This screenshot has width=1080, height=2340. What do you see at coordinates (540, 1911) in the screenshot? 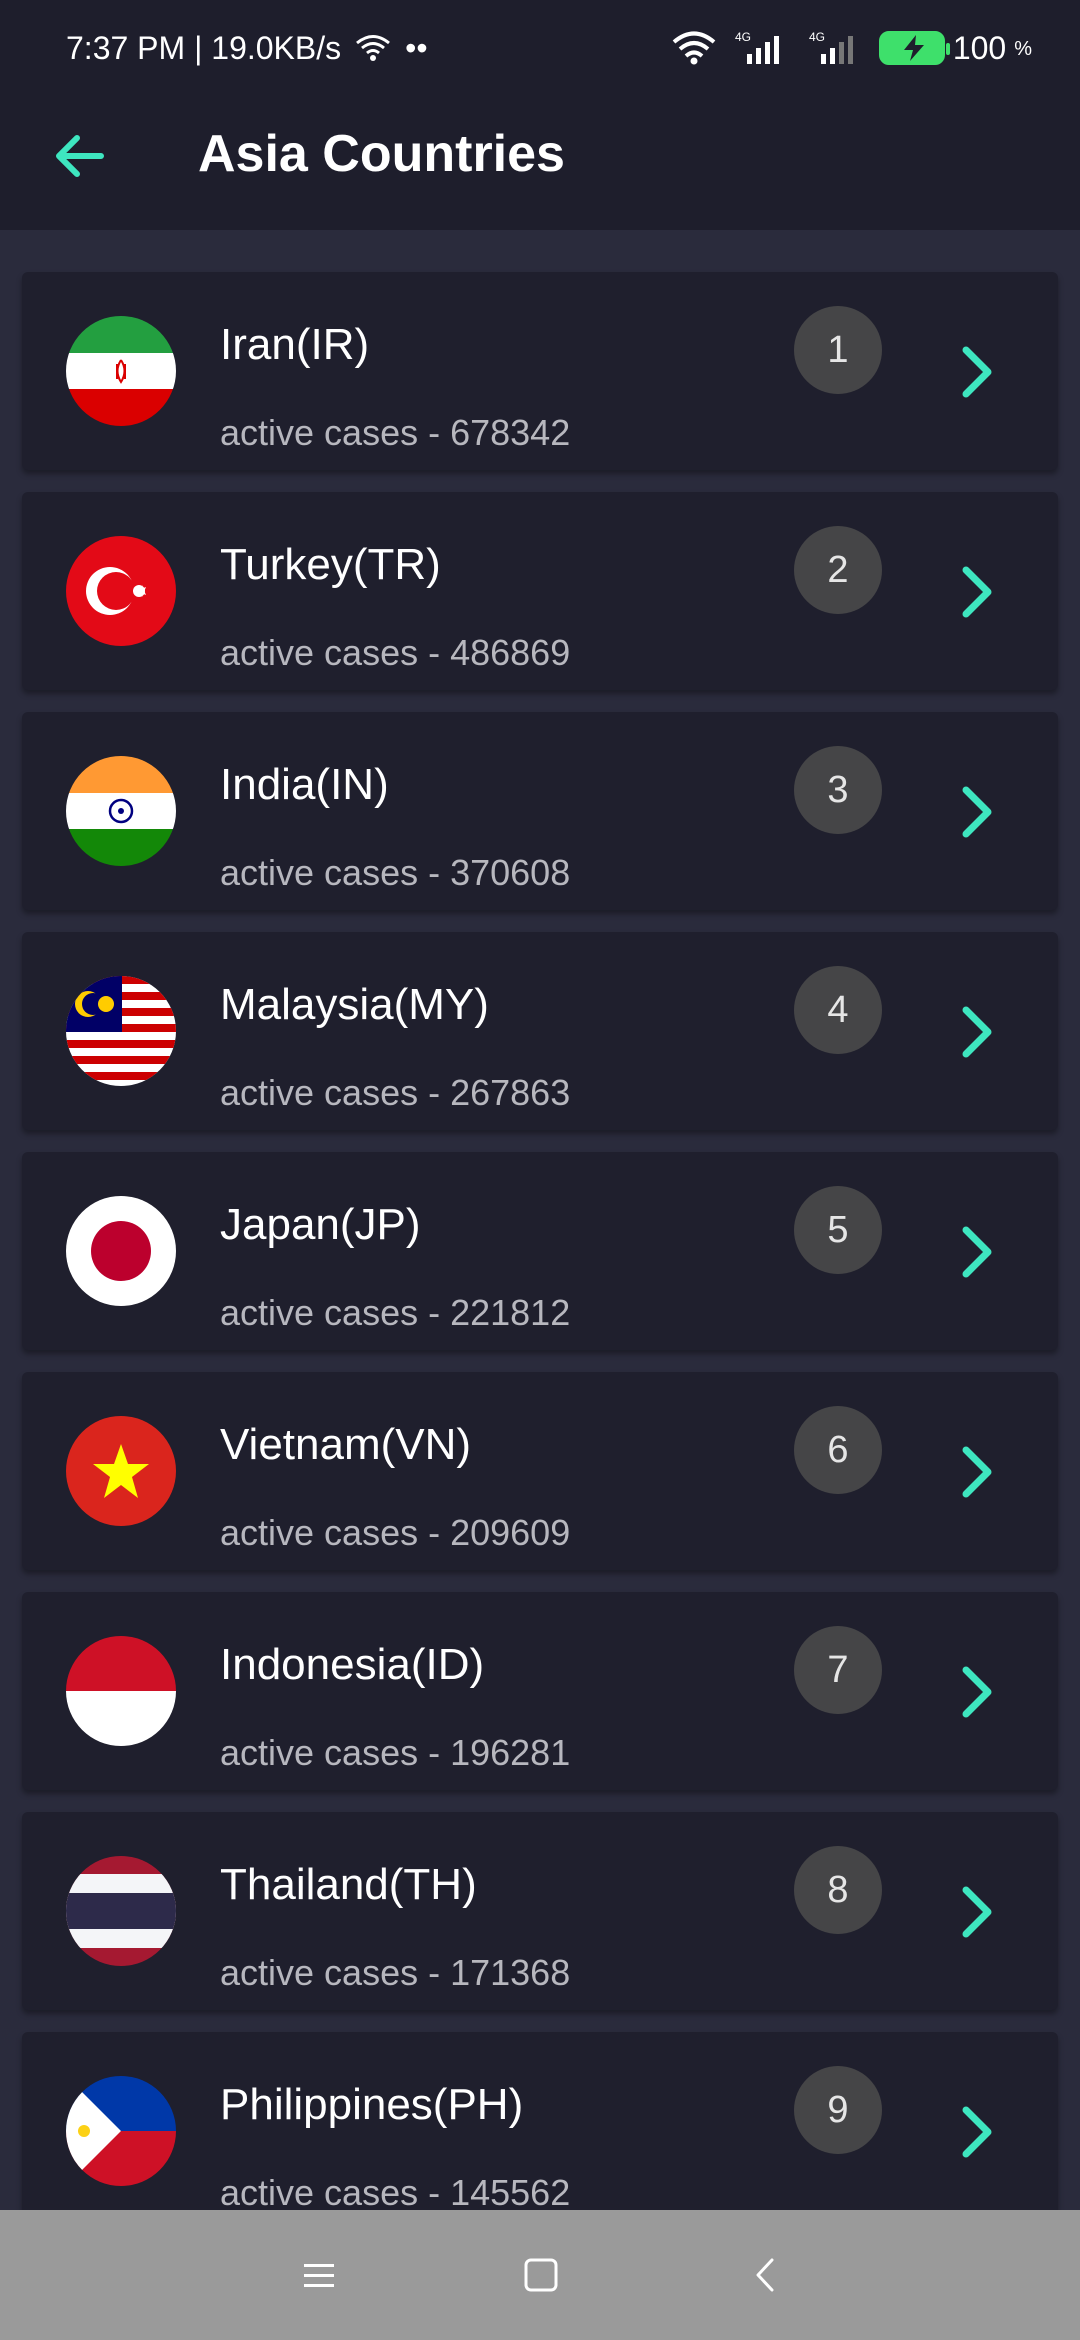
I see `country-card: Thailand(TH) active cases - 171368 8` at bounding box center [540, 1911].